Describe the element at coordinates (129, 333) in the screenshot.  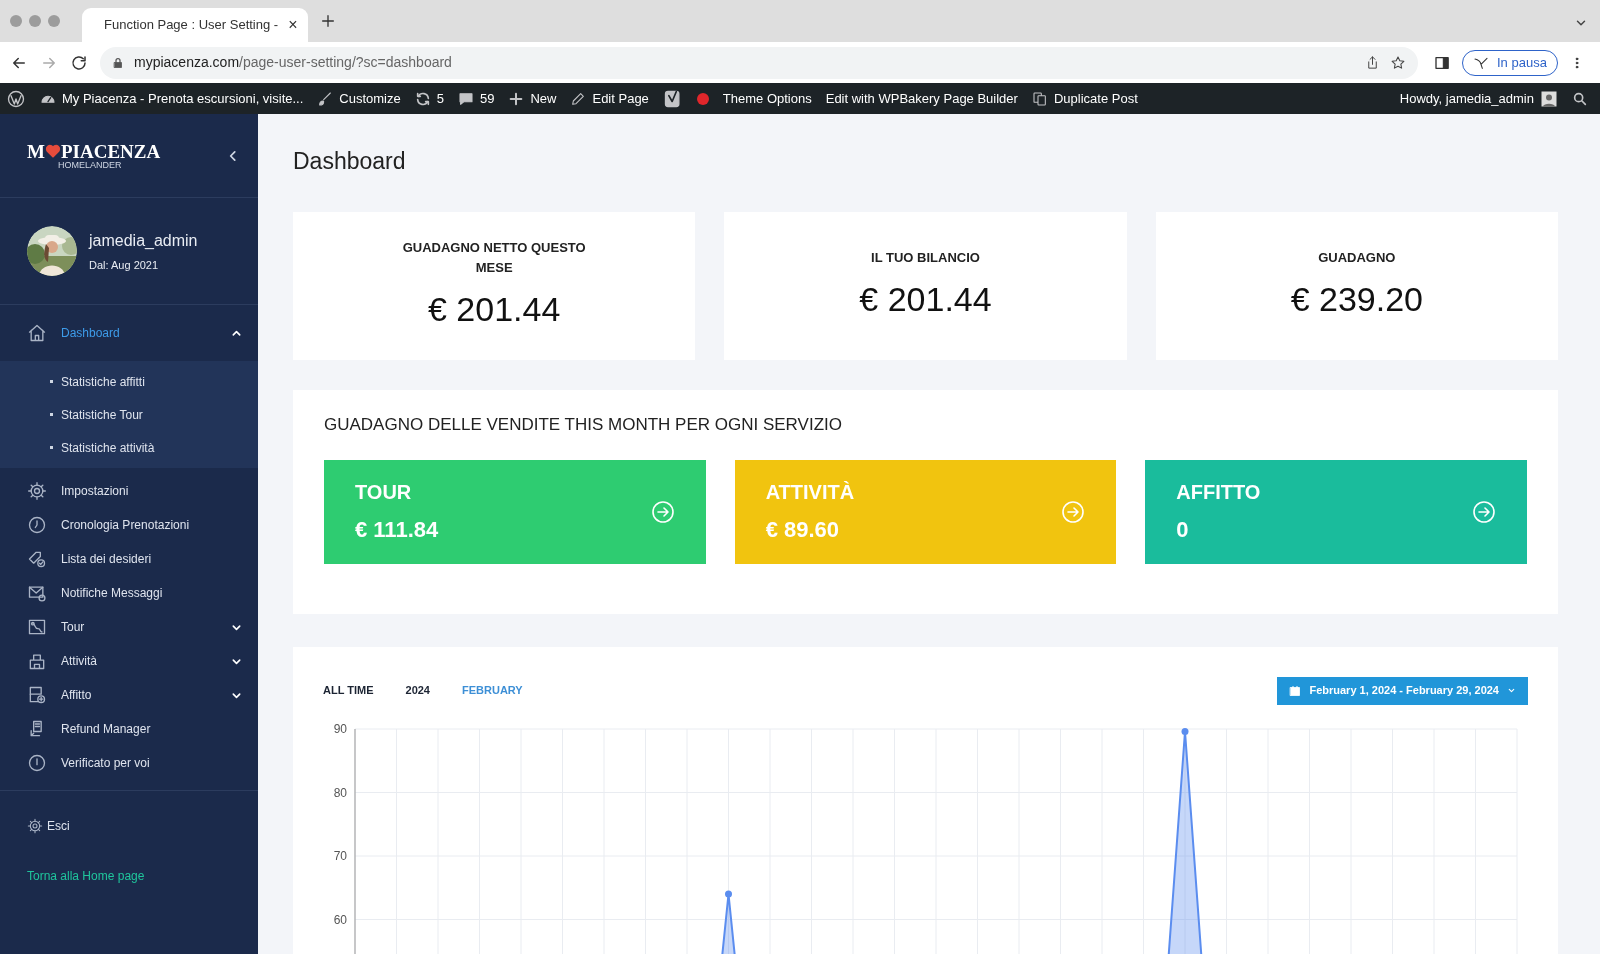
I see `sidebar-item: Dashboard` at that location.